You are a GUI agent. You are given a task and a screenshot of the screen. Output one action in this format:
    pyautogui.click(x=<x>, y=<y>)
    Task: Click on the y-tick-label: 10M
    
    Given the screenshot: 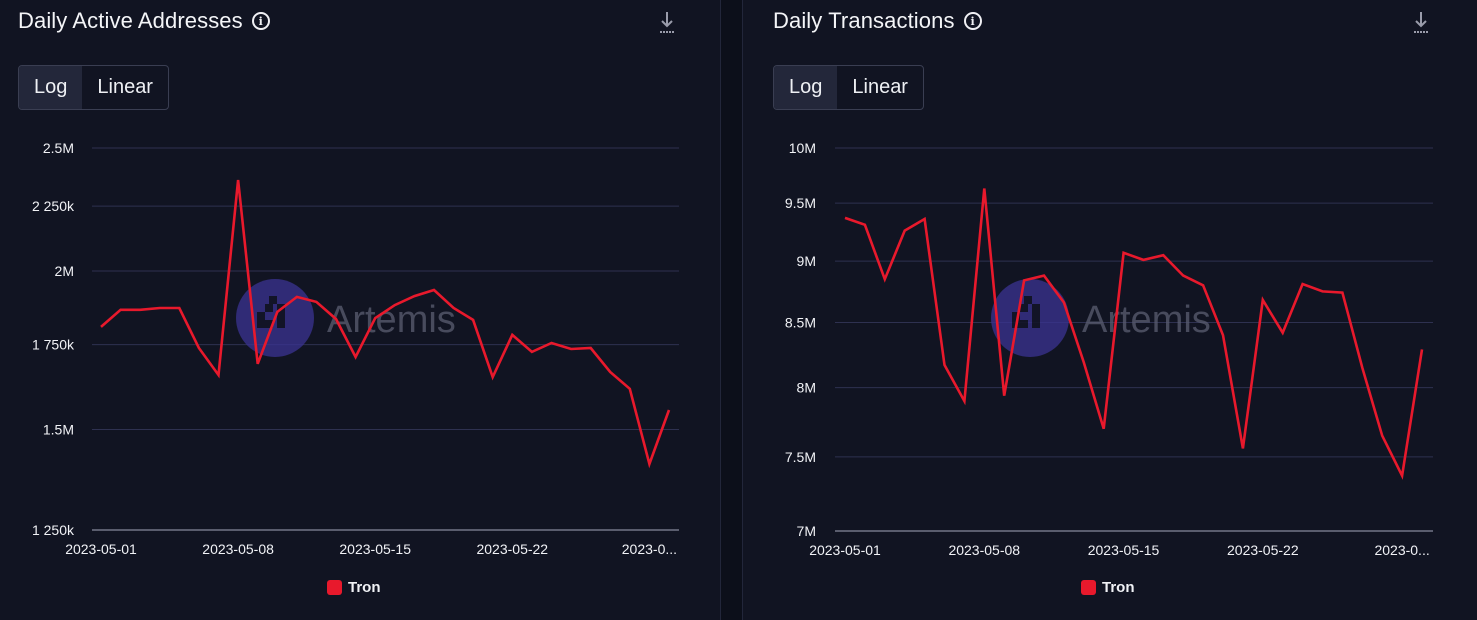 What is the action you would take?
    pyautogui.click(x=802, y=148)
    